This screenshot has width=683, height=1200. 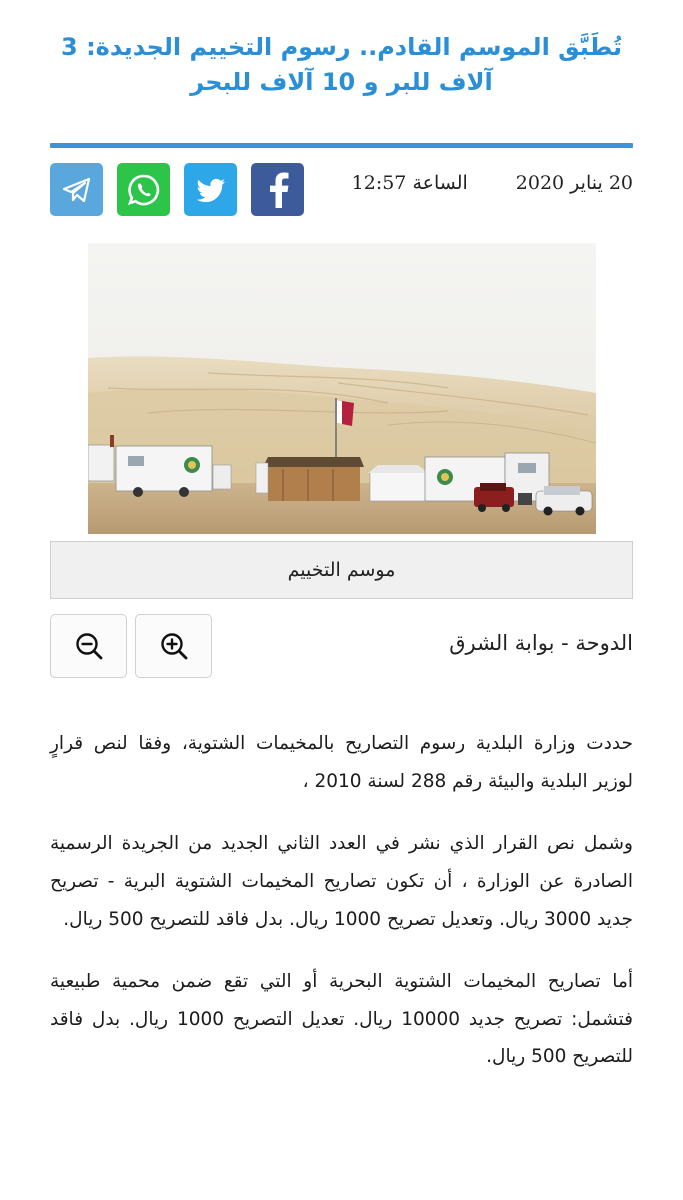 I want to click on share-telegram-button, so click(x=76, y=189).